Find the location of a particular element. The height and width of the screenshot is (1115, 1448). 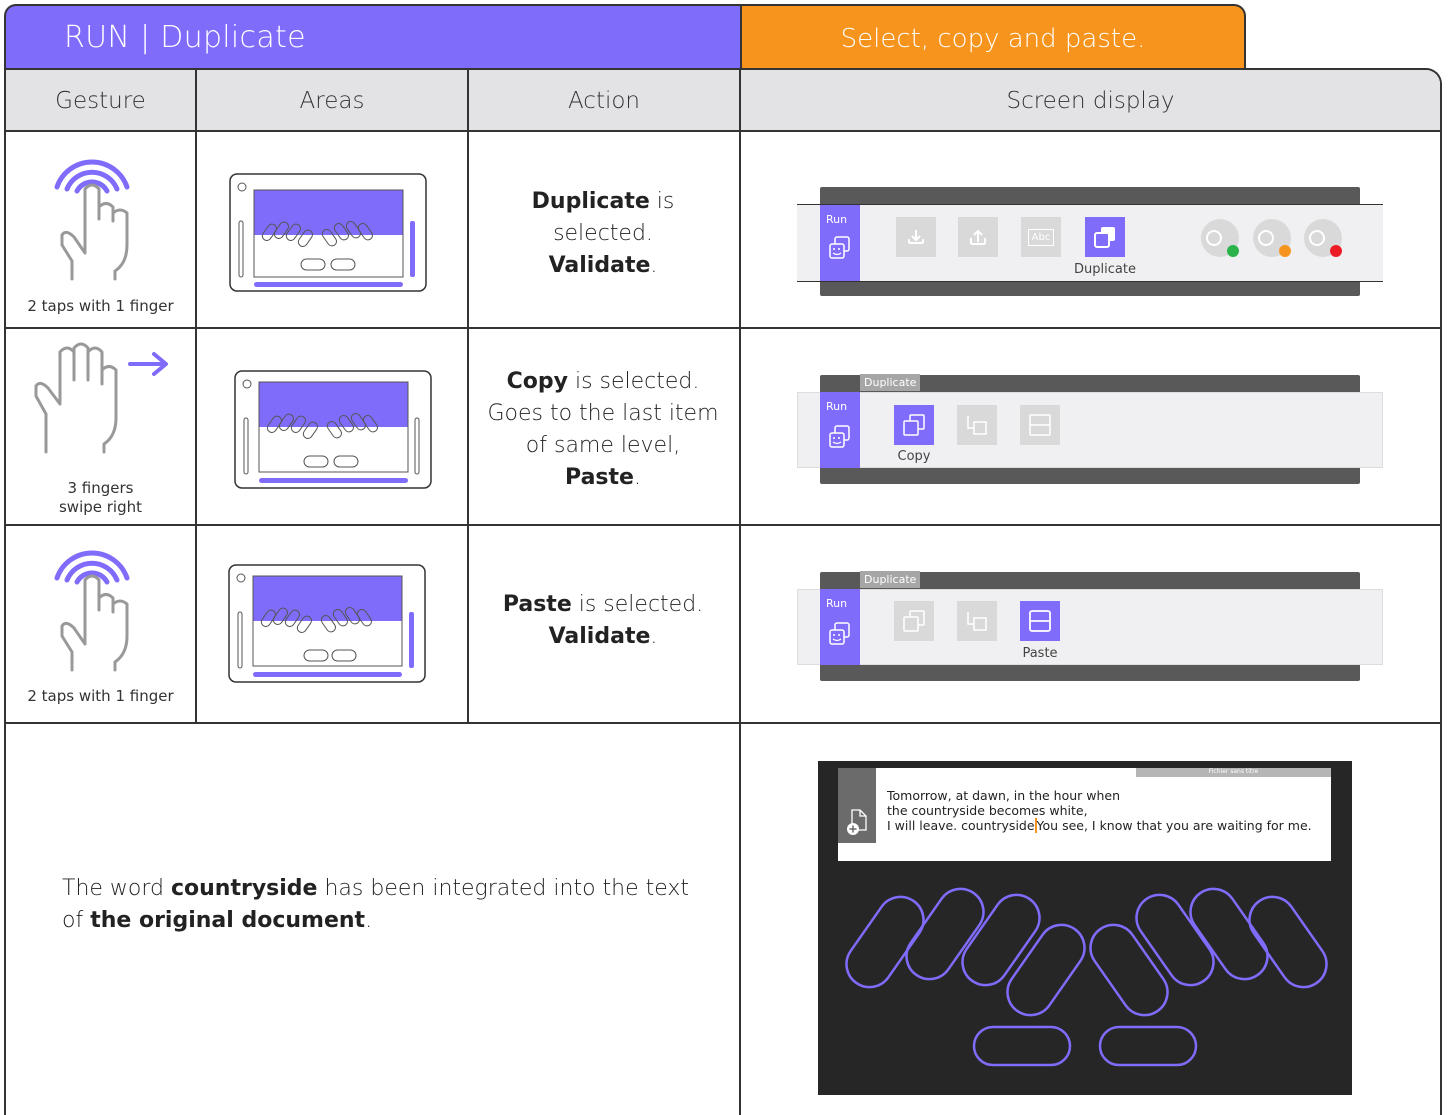

upload-icon is located at coordinates (978, 237).